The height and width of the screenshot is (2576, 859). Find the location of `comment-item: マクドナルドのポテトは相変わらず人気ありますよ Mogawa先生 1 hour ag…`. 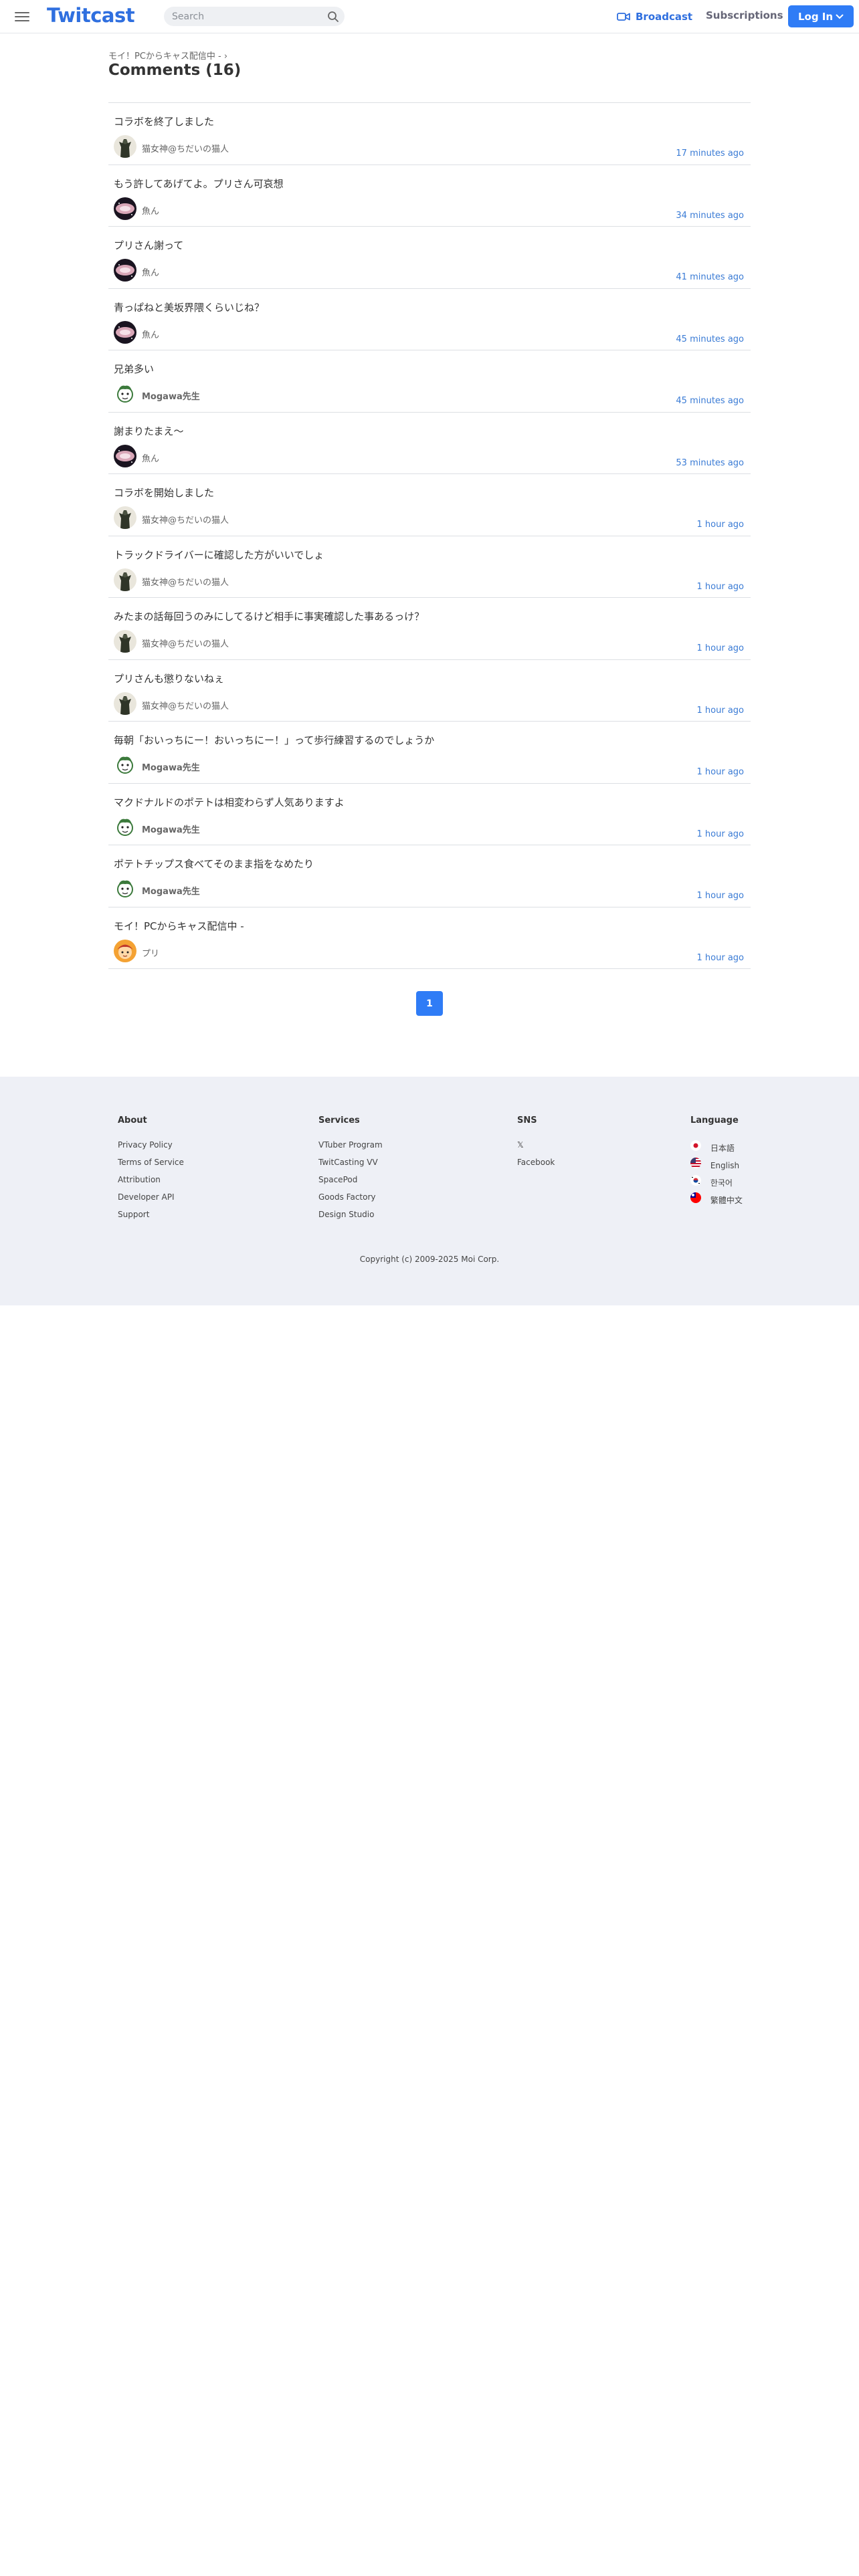

comment-item: マクドナルドのポテトは相変わらず人気ありますよ Mogawa先生 1 hour ag… is located at coordinates (429, 815).